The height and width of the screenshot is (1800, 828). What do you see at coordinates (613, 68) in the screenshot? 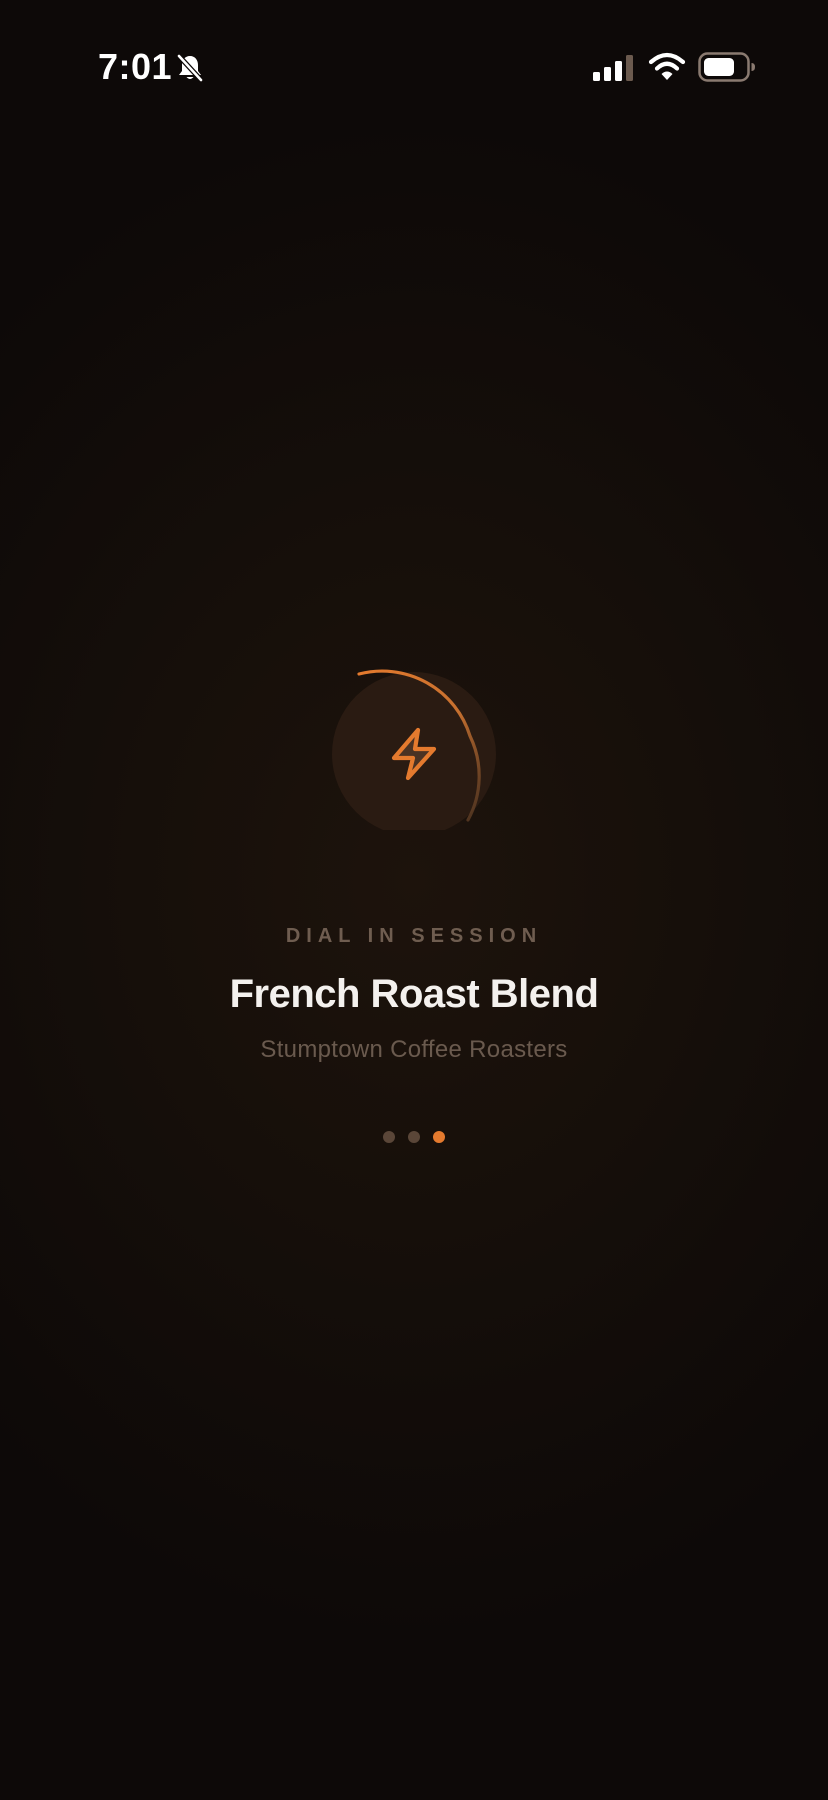
I see `signal-icon` at bounding box center [613, 68].